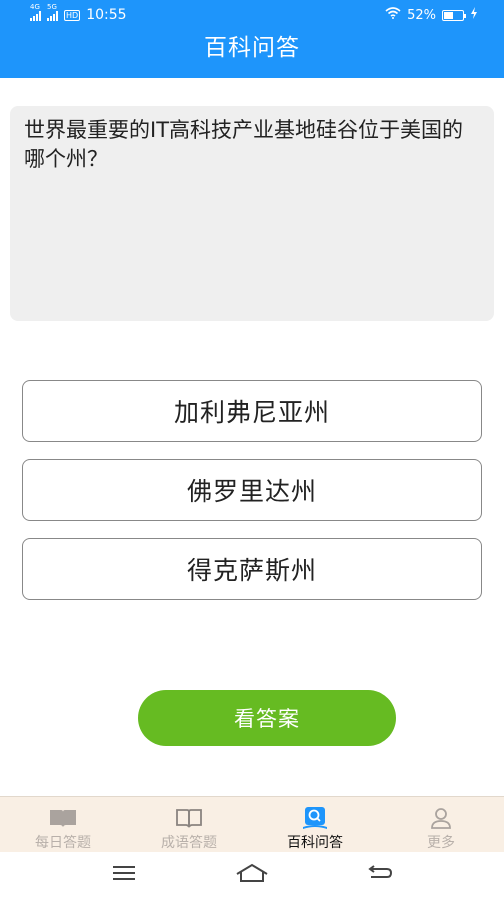  What do you see at coordinates (441, 818) in the screenshot?
I see `person-icon` at bounding box center [441, 818].